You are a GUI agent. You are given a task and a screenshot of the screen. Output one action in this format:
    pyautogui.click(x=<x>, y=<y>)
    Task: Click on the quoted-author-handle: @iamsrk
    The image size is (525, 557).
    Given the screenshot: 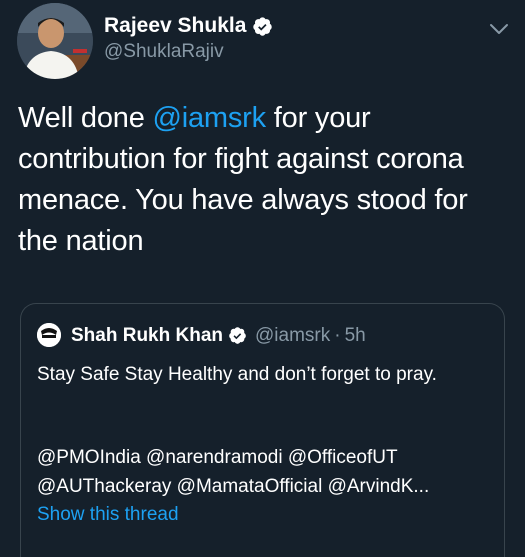 What is the action you would take?
    pyautogui.click(x=292, y=336)
    